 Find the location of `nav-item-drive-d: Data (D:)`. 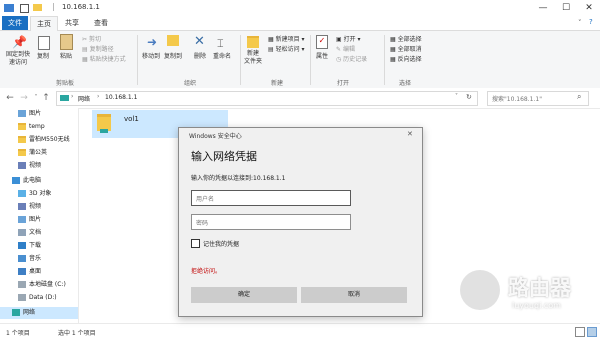

nav-item-drive-d: Data (D:) is located at coordinates (37, 298).